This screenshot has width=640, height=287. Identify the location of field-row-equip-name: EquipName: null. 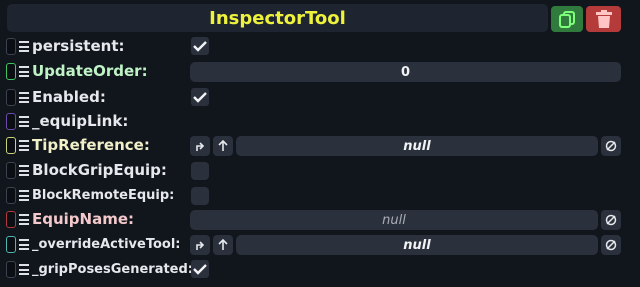
(320, 220).